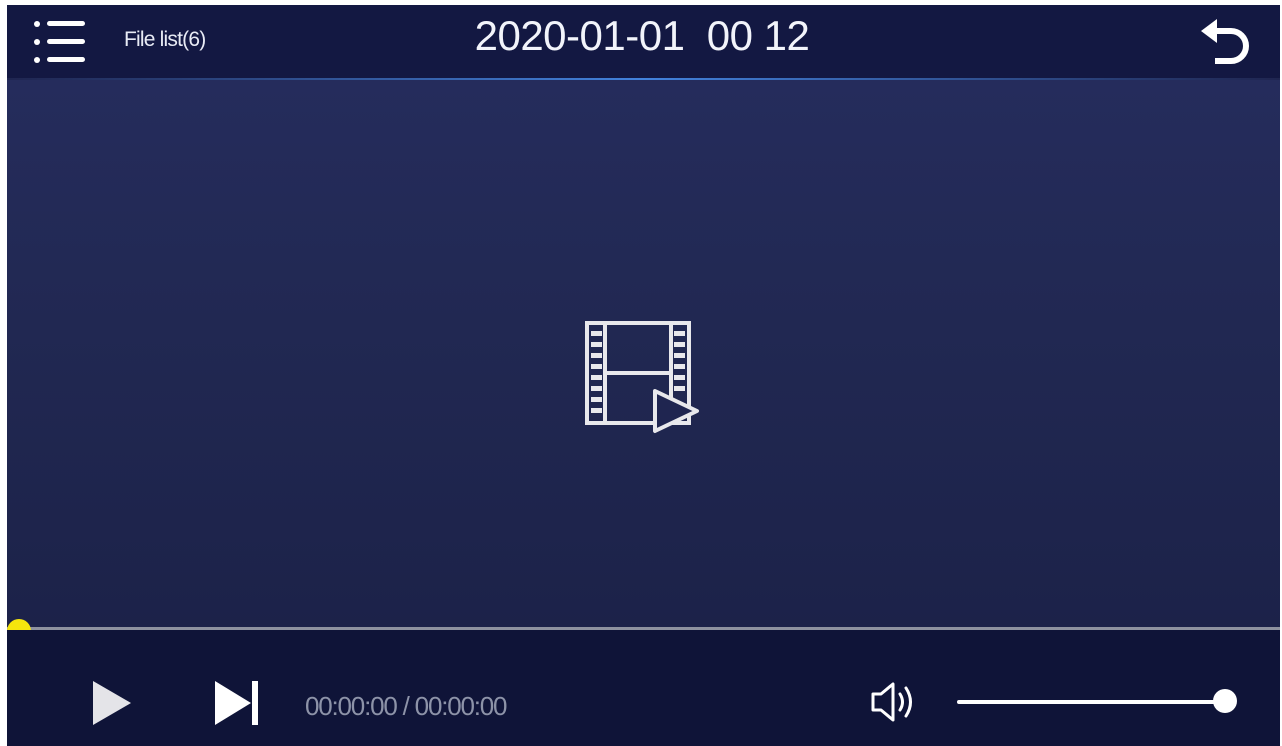  I want to click on top-bar: File list(6) 2020-01-01 00 12, so click(643, 41).